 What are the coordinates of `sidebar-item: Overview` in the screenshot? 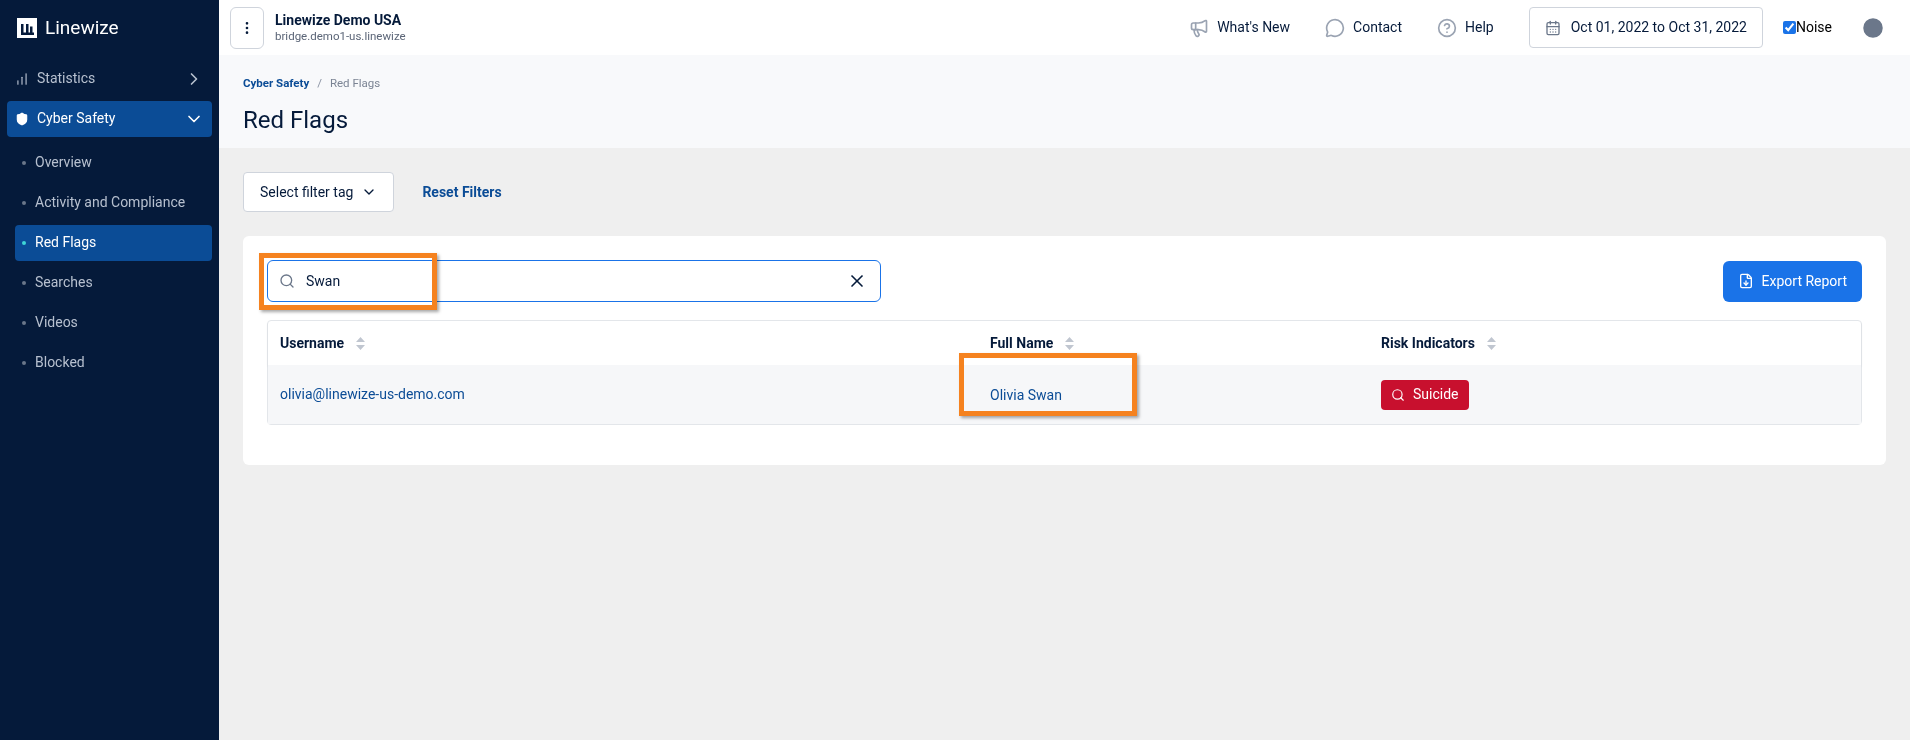 It's located at (113, 162).